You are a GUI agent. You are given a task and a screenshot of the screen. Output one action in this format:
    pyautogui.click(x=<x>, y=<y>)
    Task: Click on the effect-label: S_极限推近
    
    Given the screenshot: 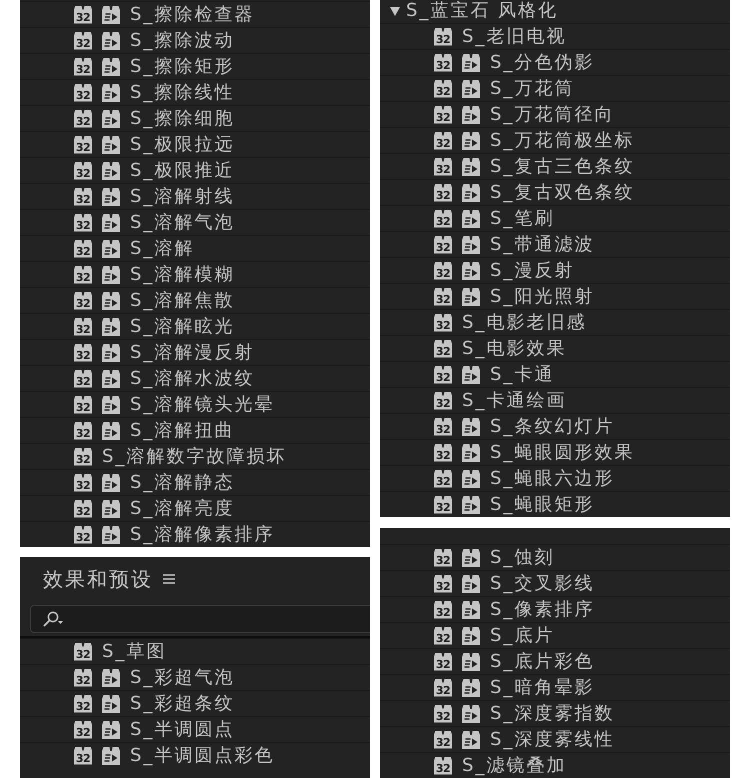 What is the action you would take?
    pyautogui.click(x=182, y=171)
    